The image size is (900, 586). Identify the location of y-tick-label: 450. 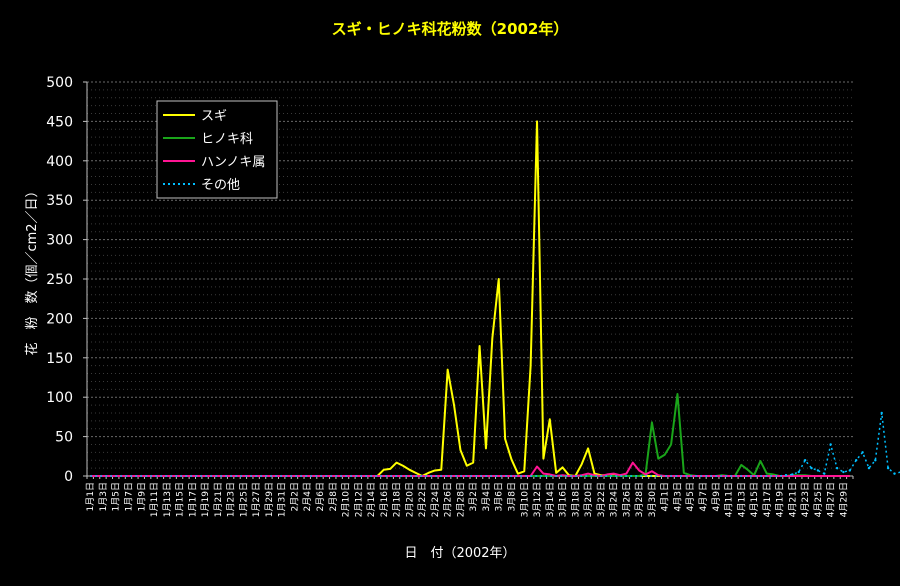
(59, 122).